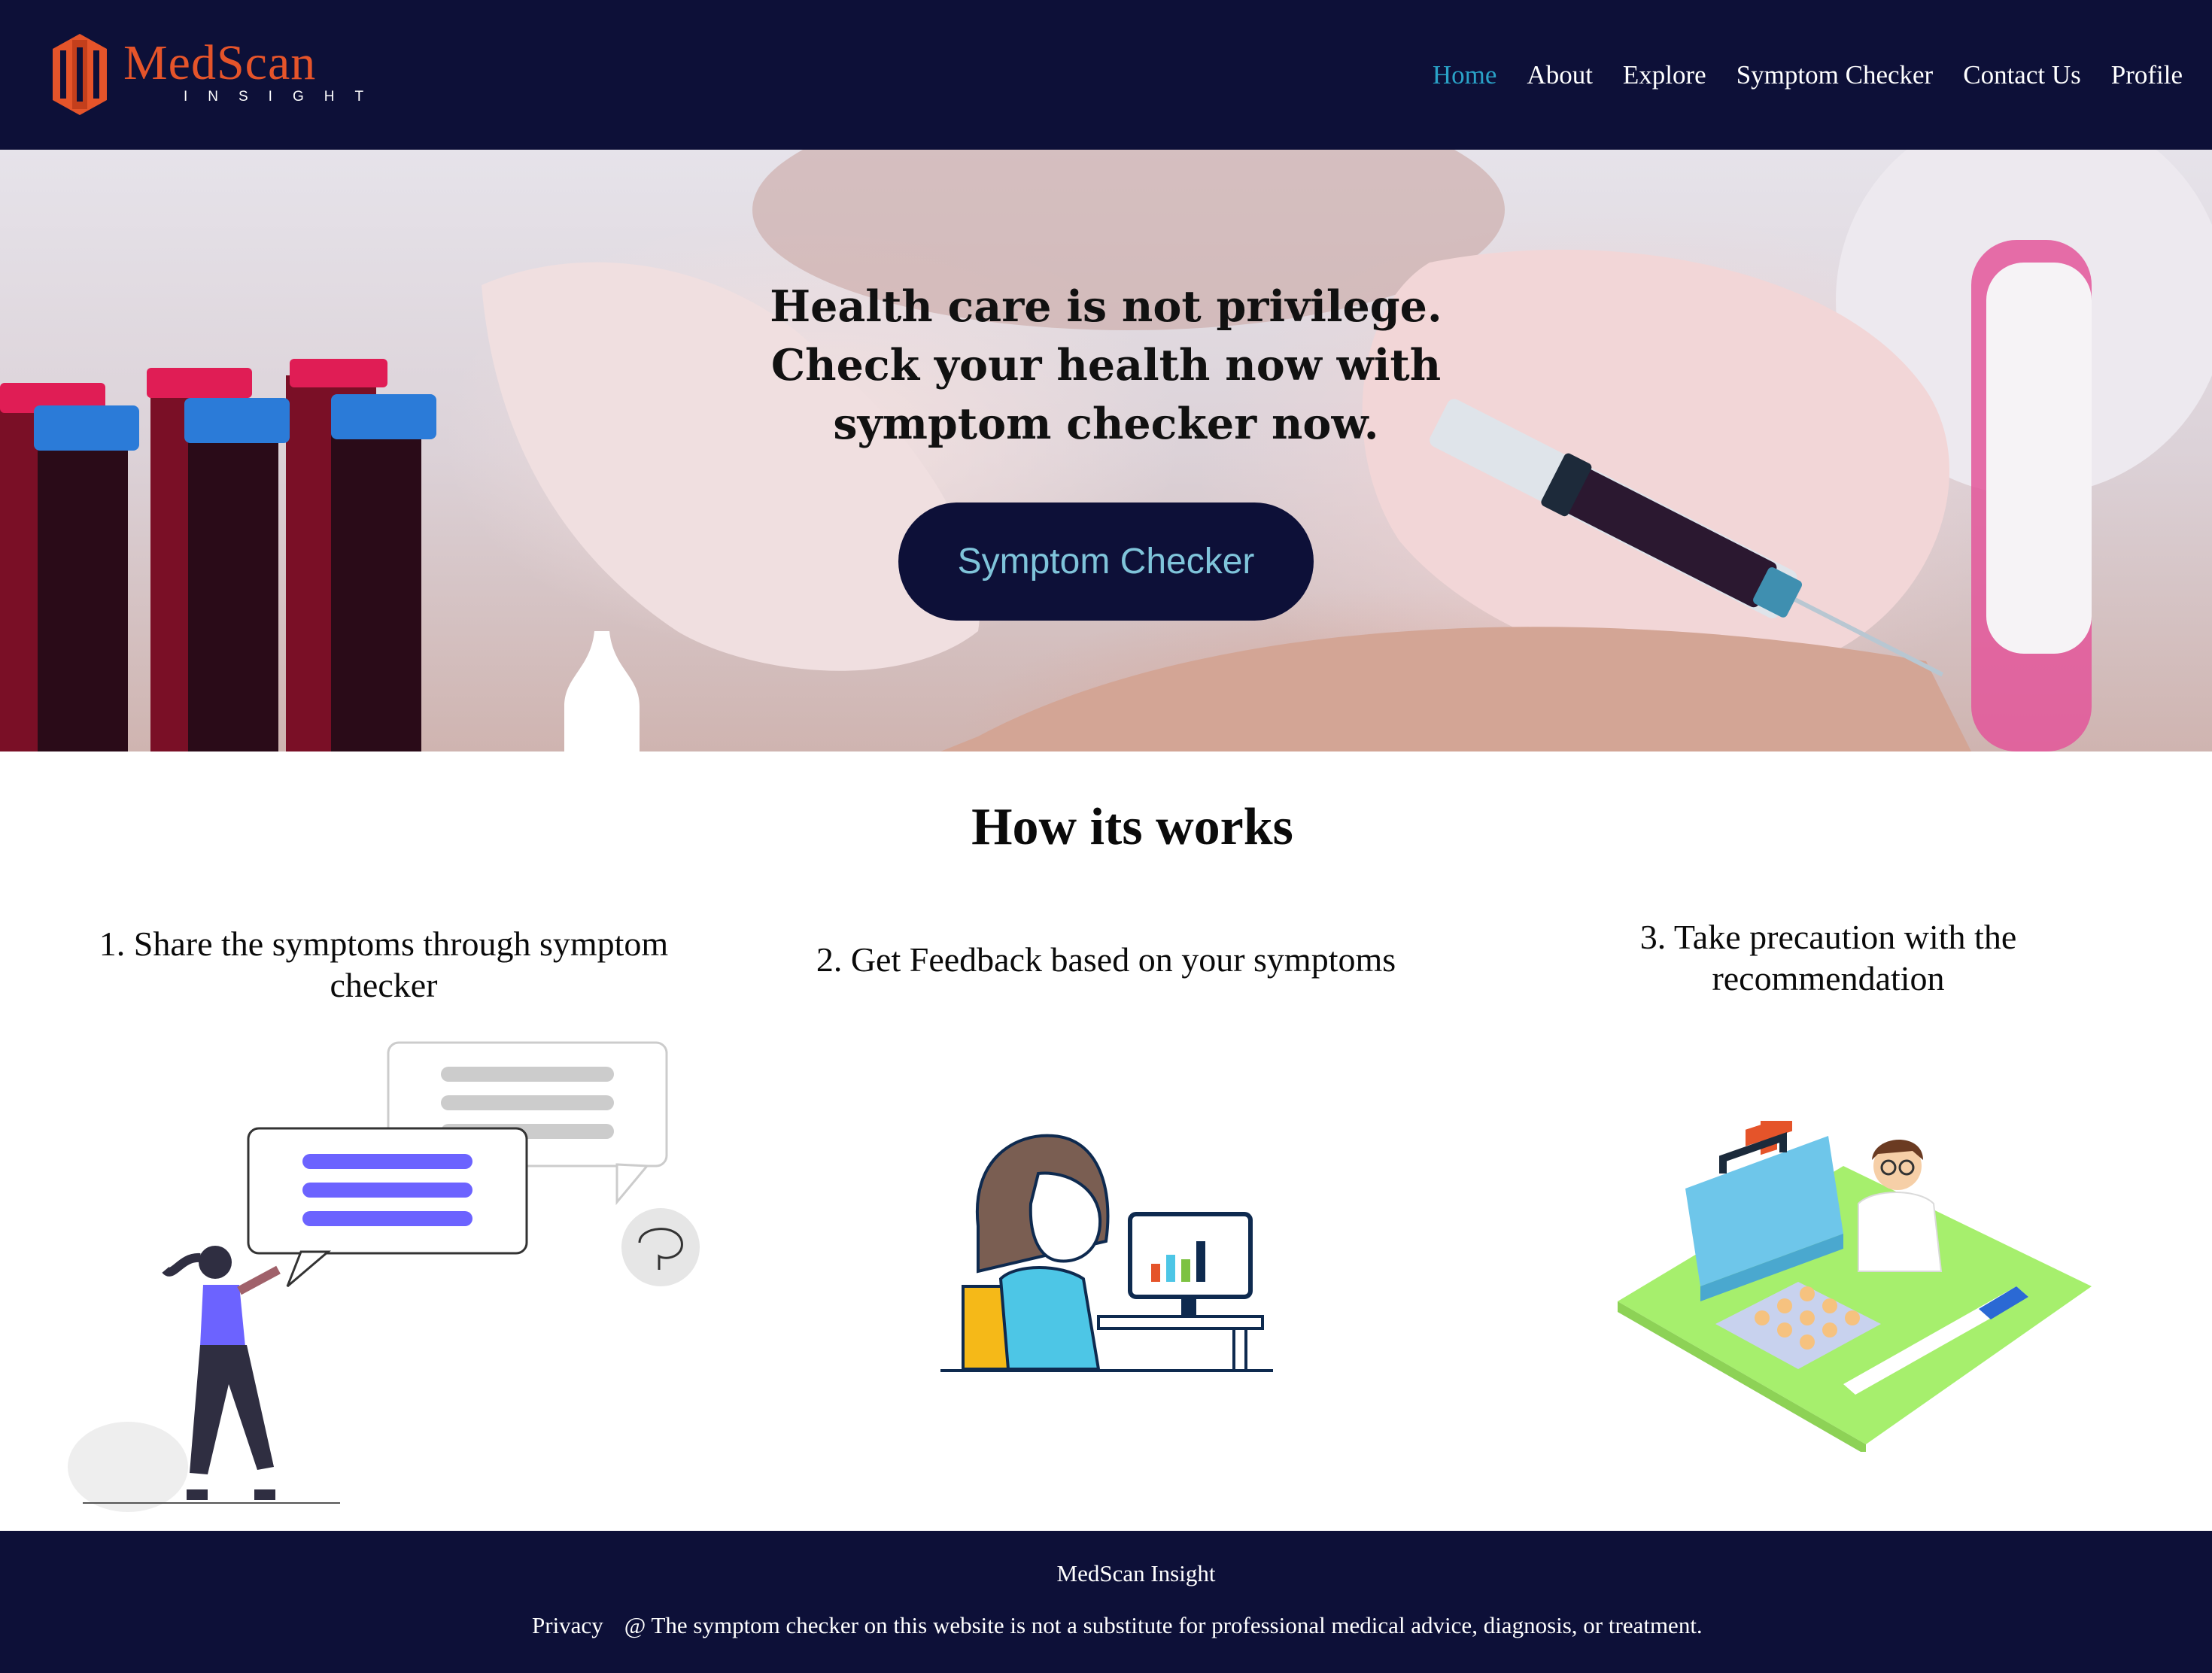 The image size is (2212, 1673). I want to click on chat-bubbles-illustration, so click(384, 1276).